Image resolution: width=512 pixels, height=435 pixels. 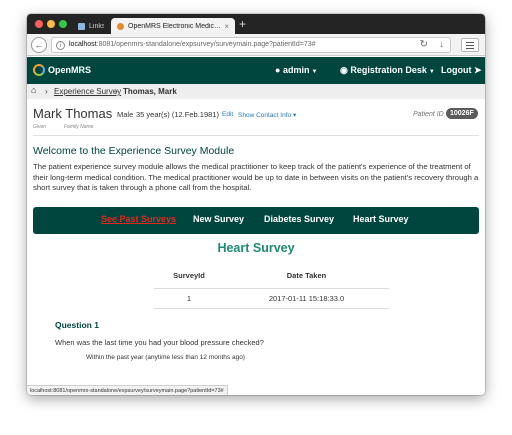 What do you see at coordinates (424, 44) in the screenshot?
I see `reload-icon: ↻` at bounding box center [424, 44].